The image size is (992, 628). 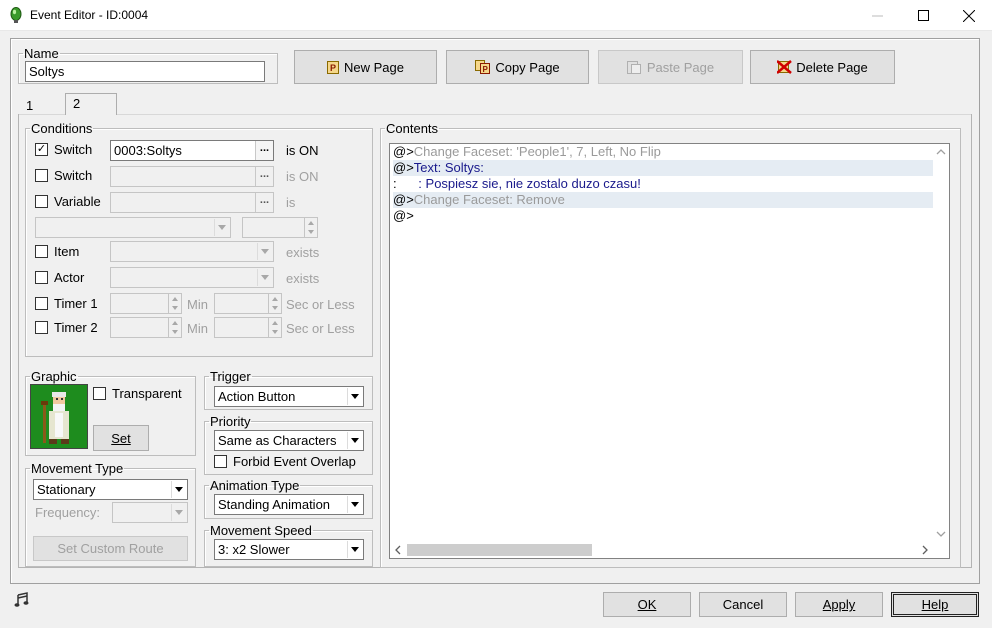 What do you see at coordinates (634, 67) in the screenshot?
I see `paste-page-icon` at bounding box center [634, 67].